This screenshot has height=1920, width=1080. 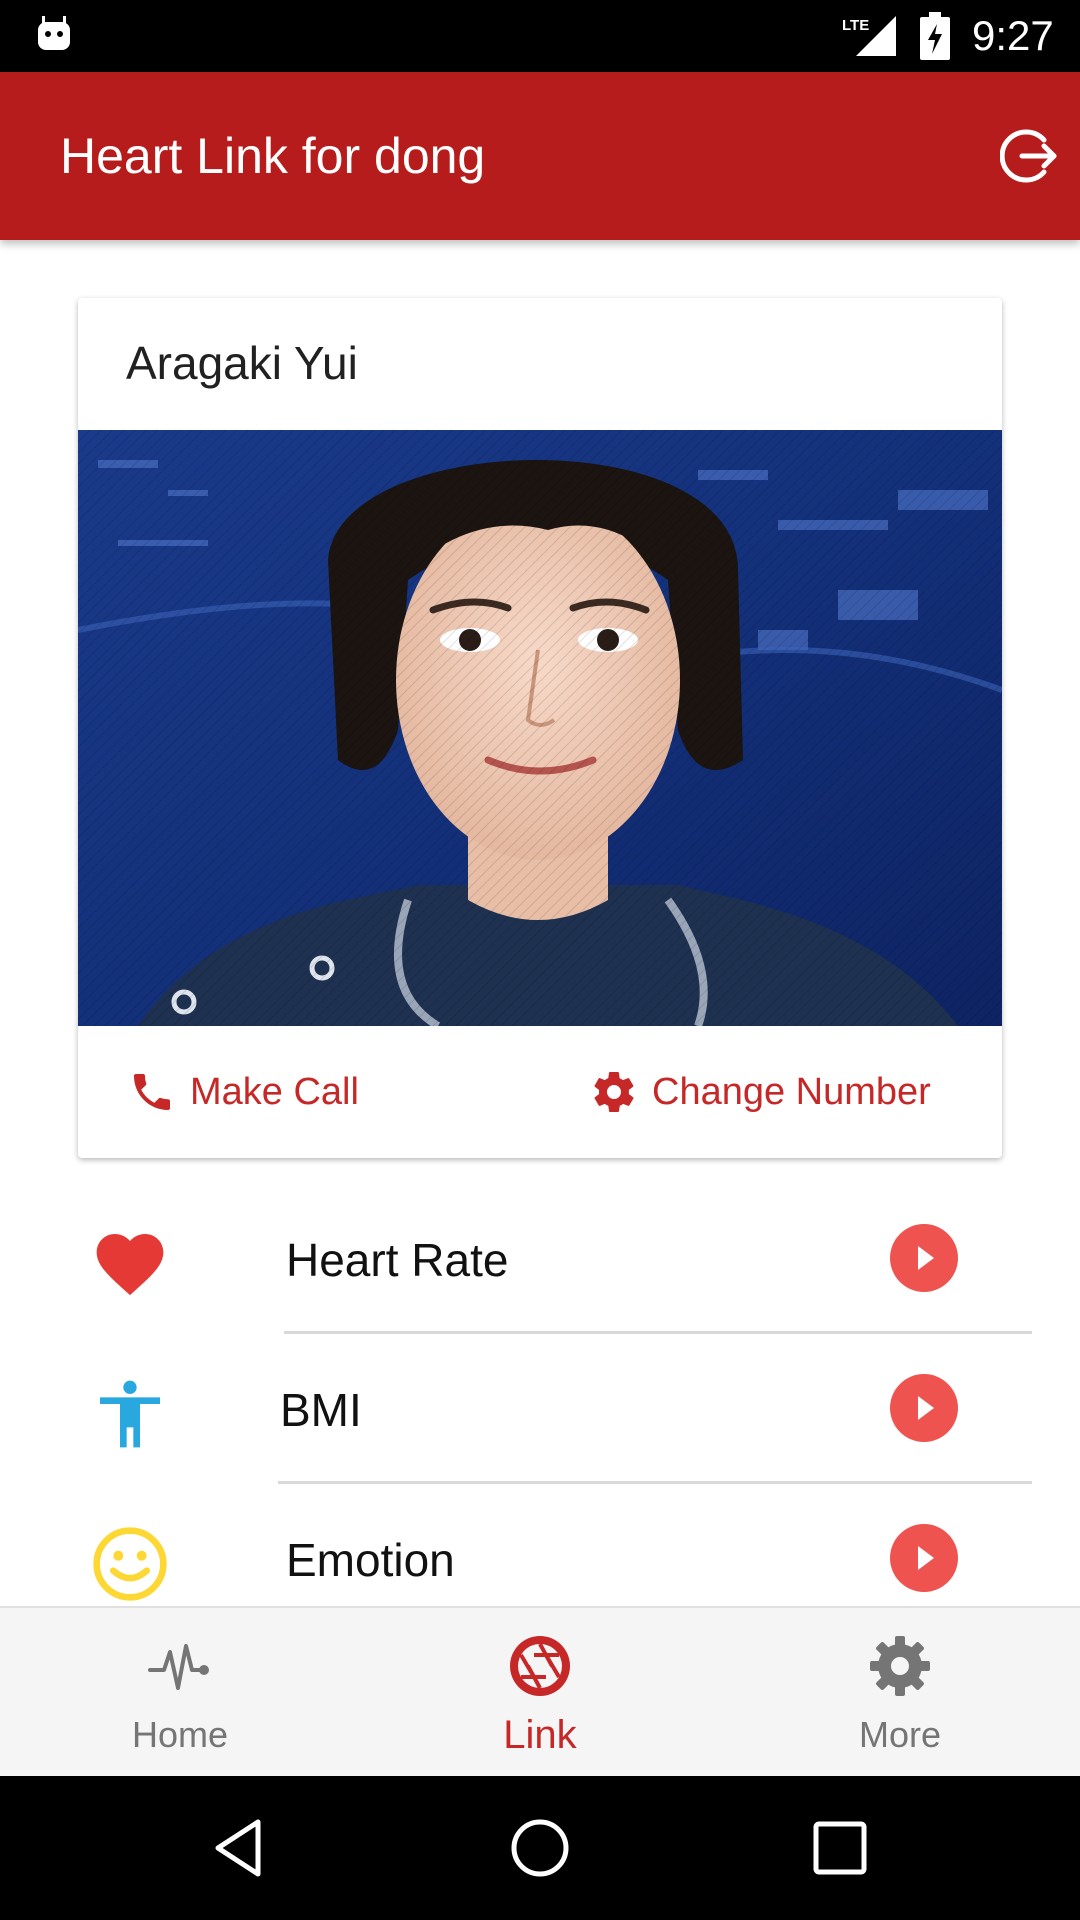 What do you see at coordinates (540, 1259) in the screenshot?
I see `list-item-heart-rate: Heart Rate` at bounding box center [540, 1259].